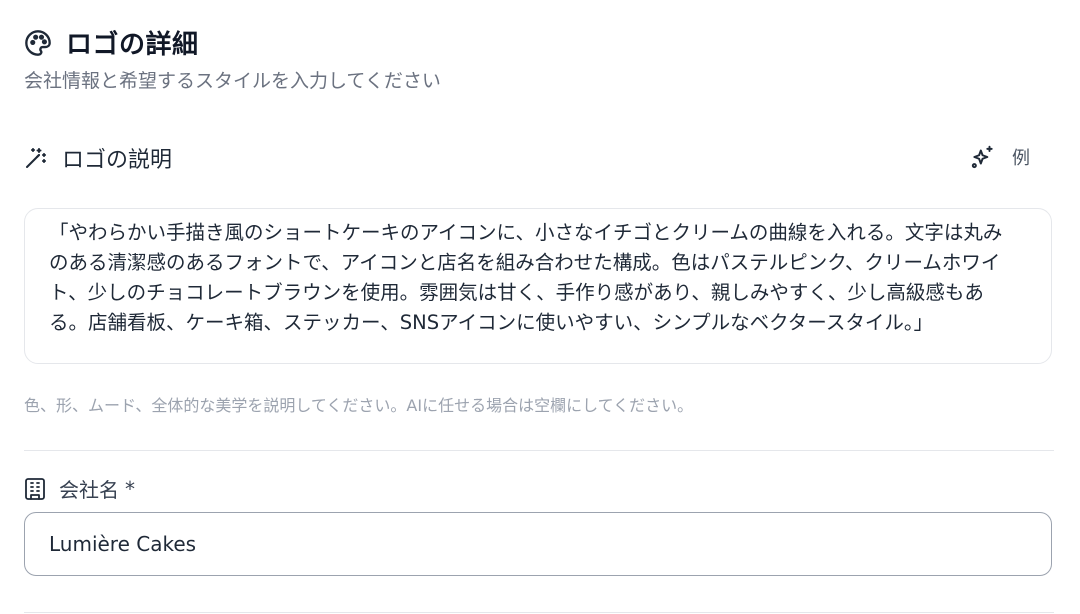 The width and height of the screenshot is (1080, 614). Describe the element at coordinates (35, 489) in the screenshot. I see `building-icon` at that location.